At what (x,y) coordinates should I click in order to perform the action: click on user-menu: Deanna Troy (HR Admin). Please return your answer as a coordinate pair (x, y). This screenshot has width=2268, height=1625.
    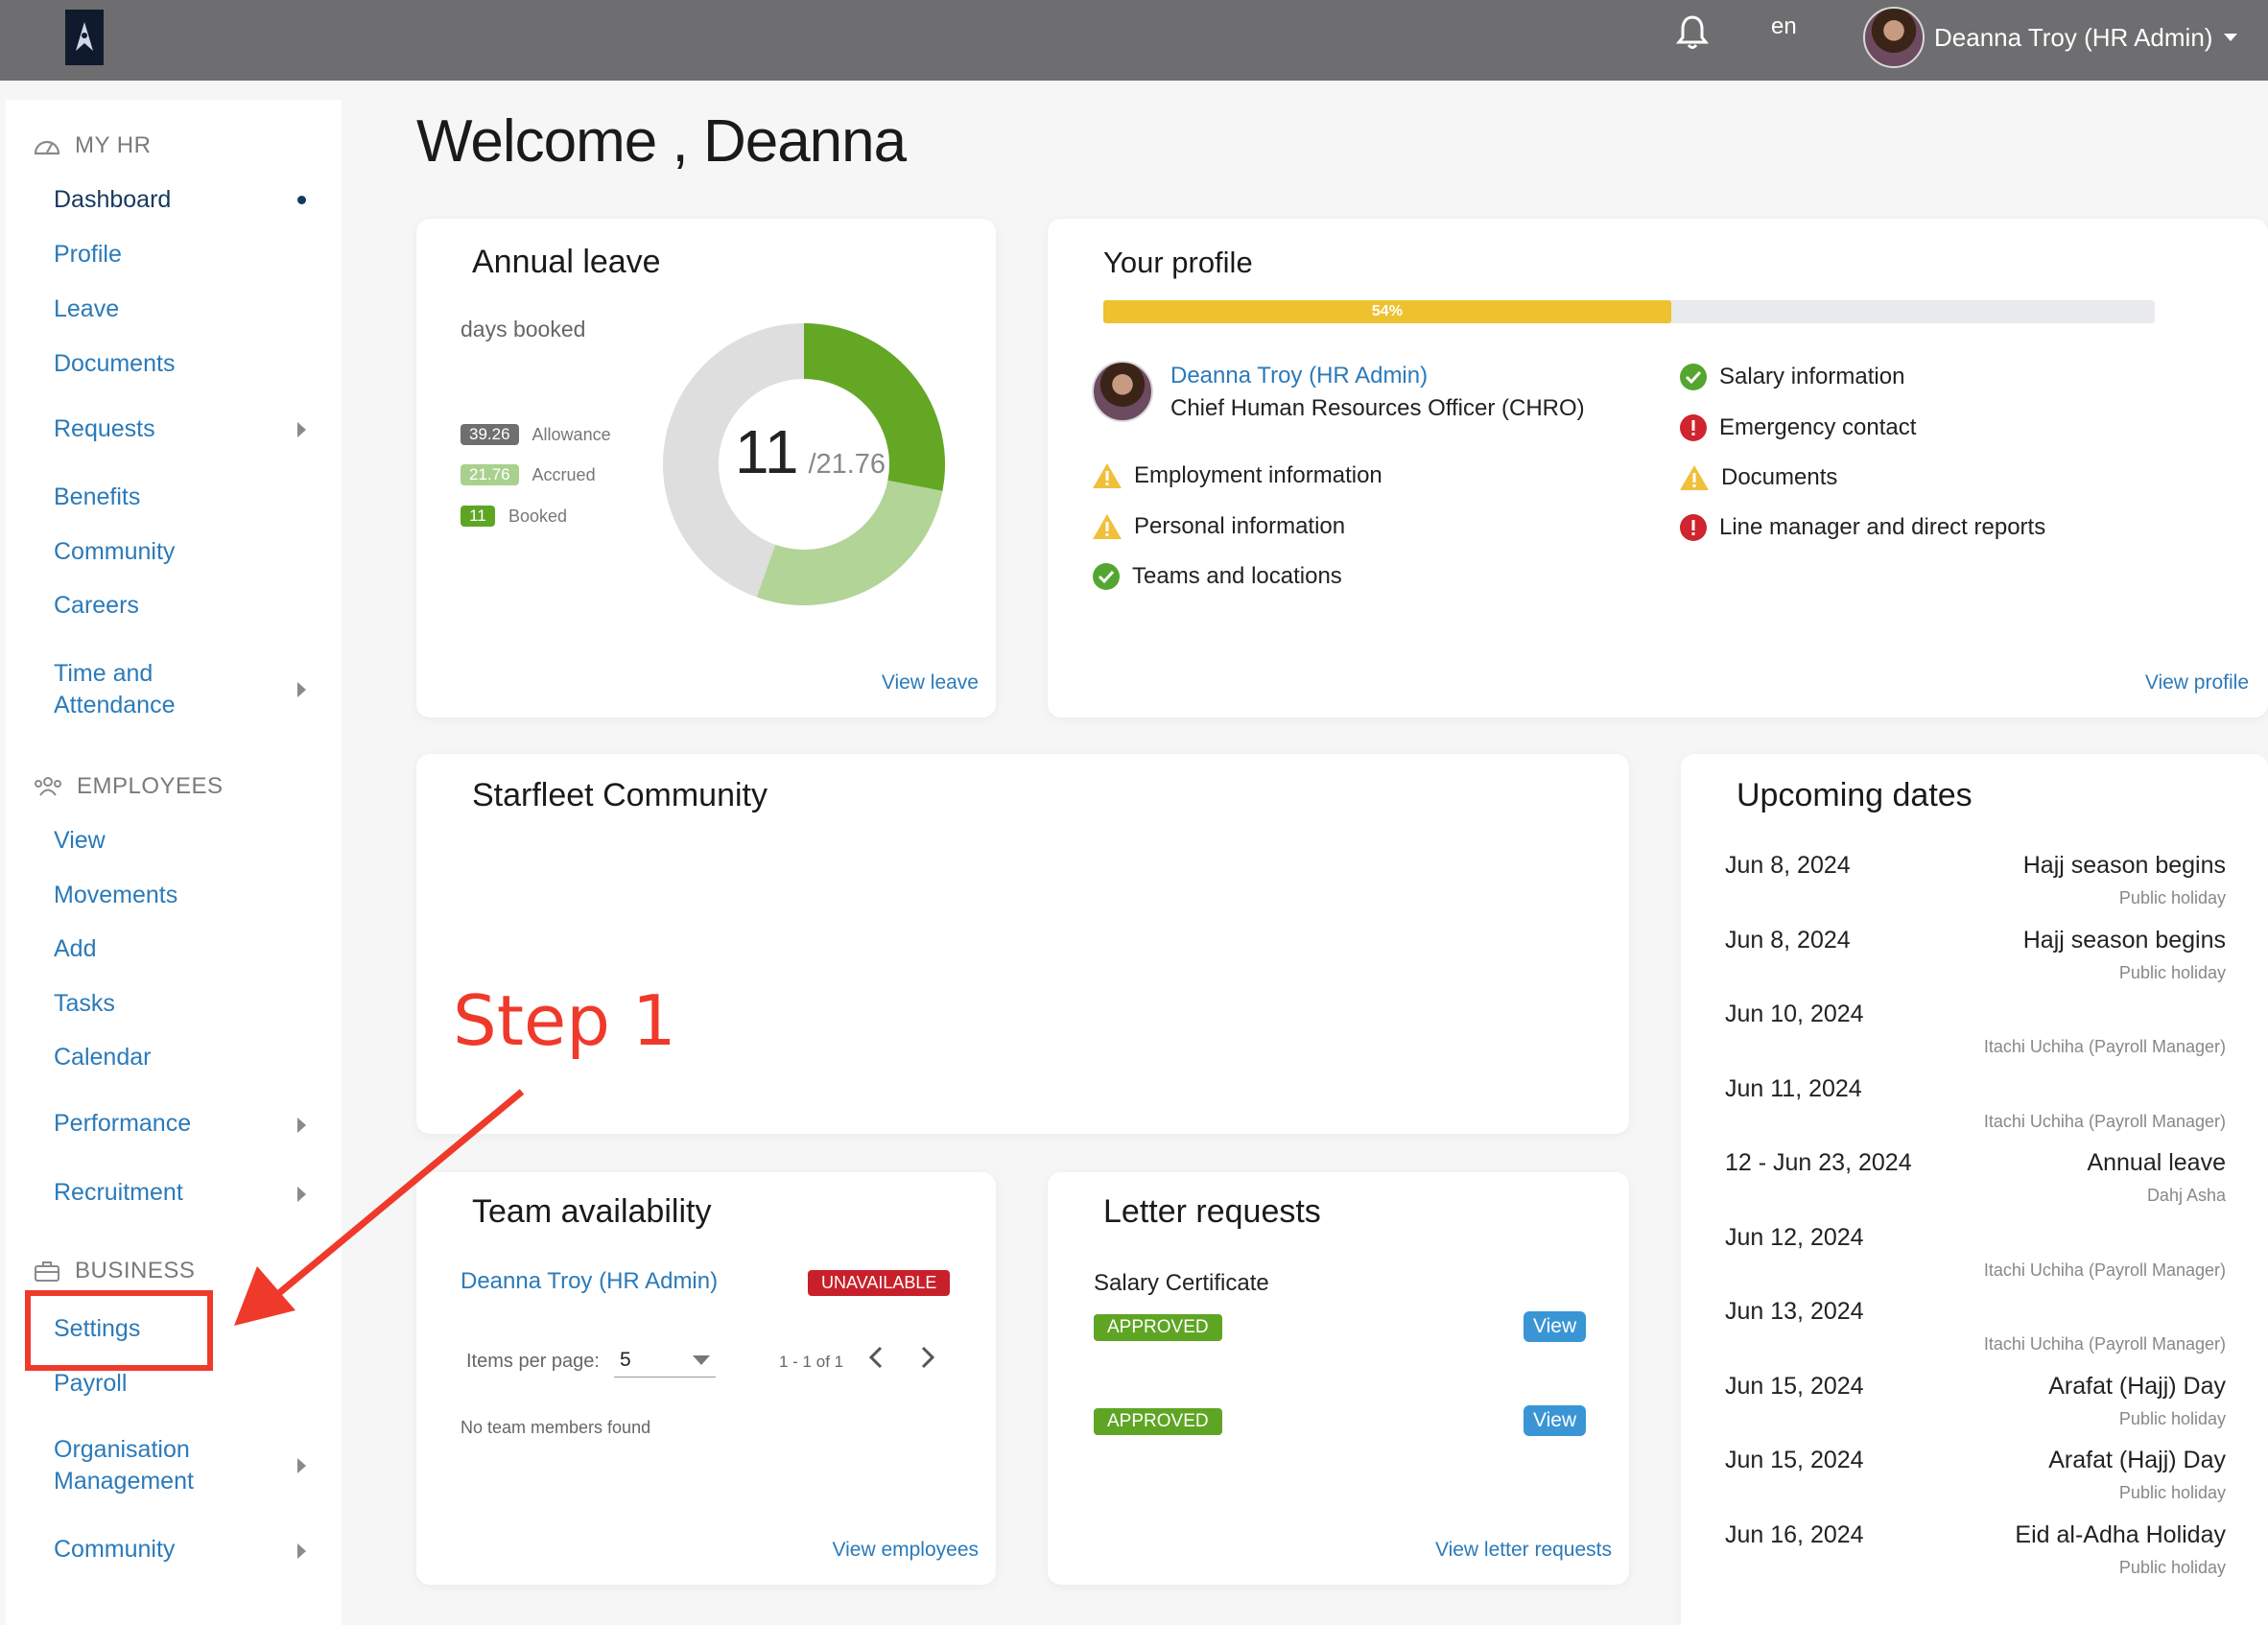
    Looking at the image, I should click on (2050, 38).